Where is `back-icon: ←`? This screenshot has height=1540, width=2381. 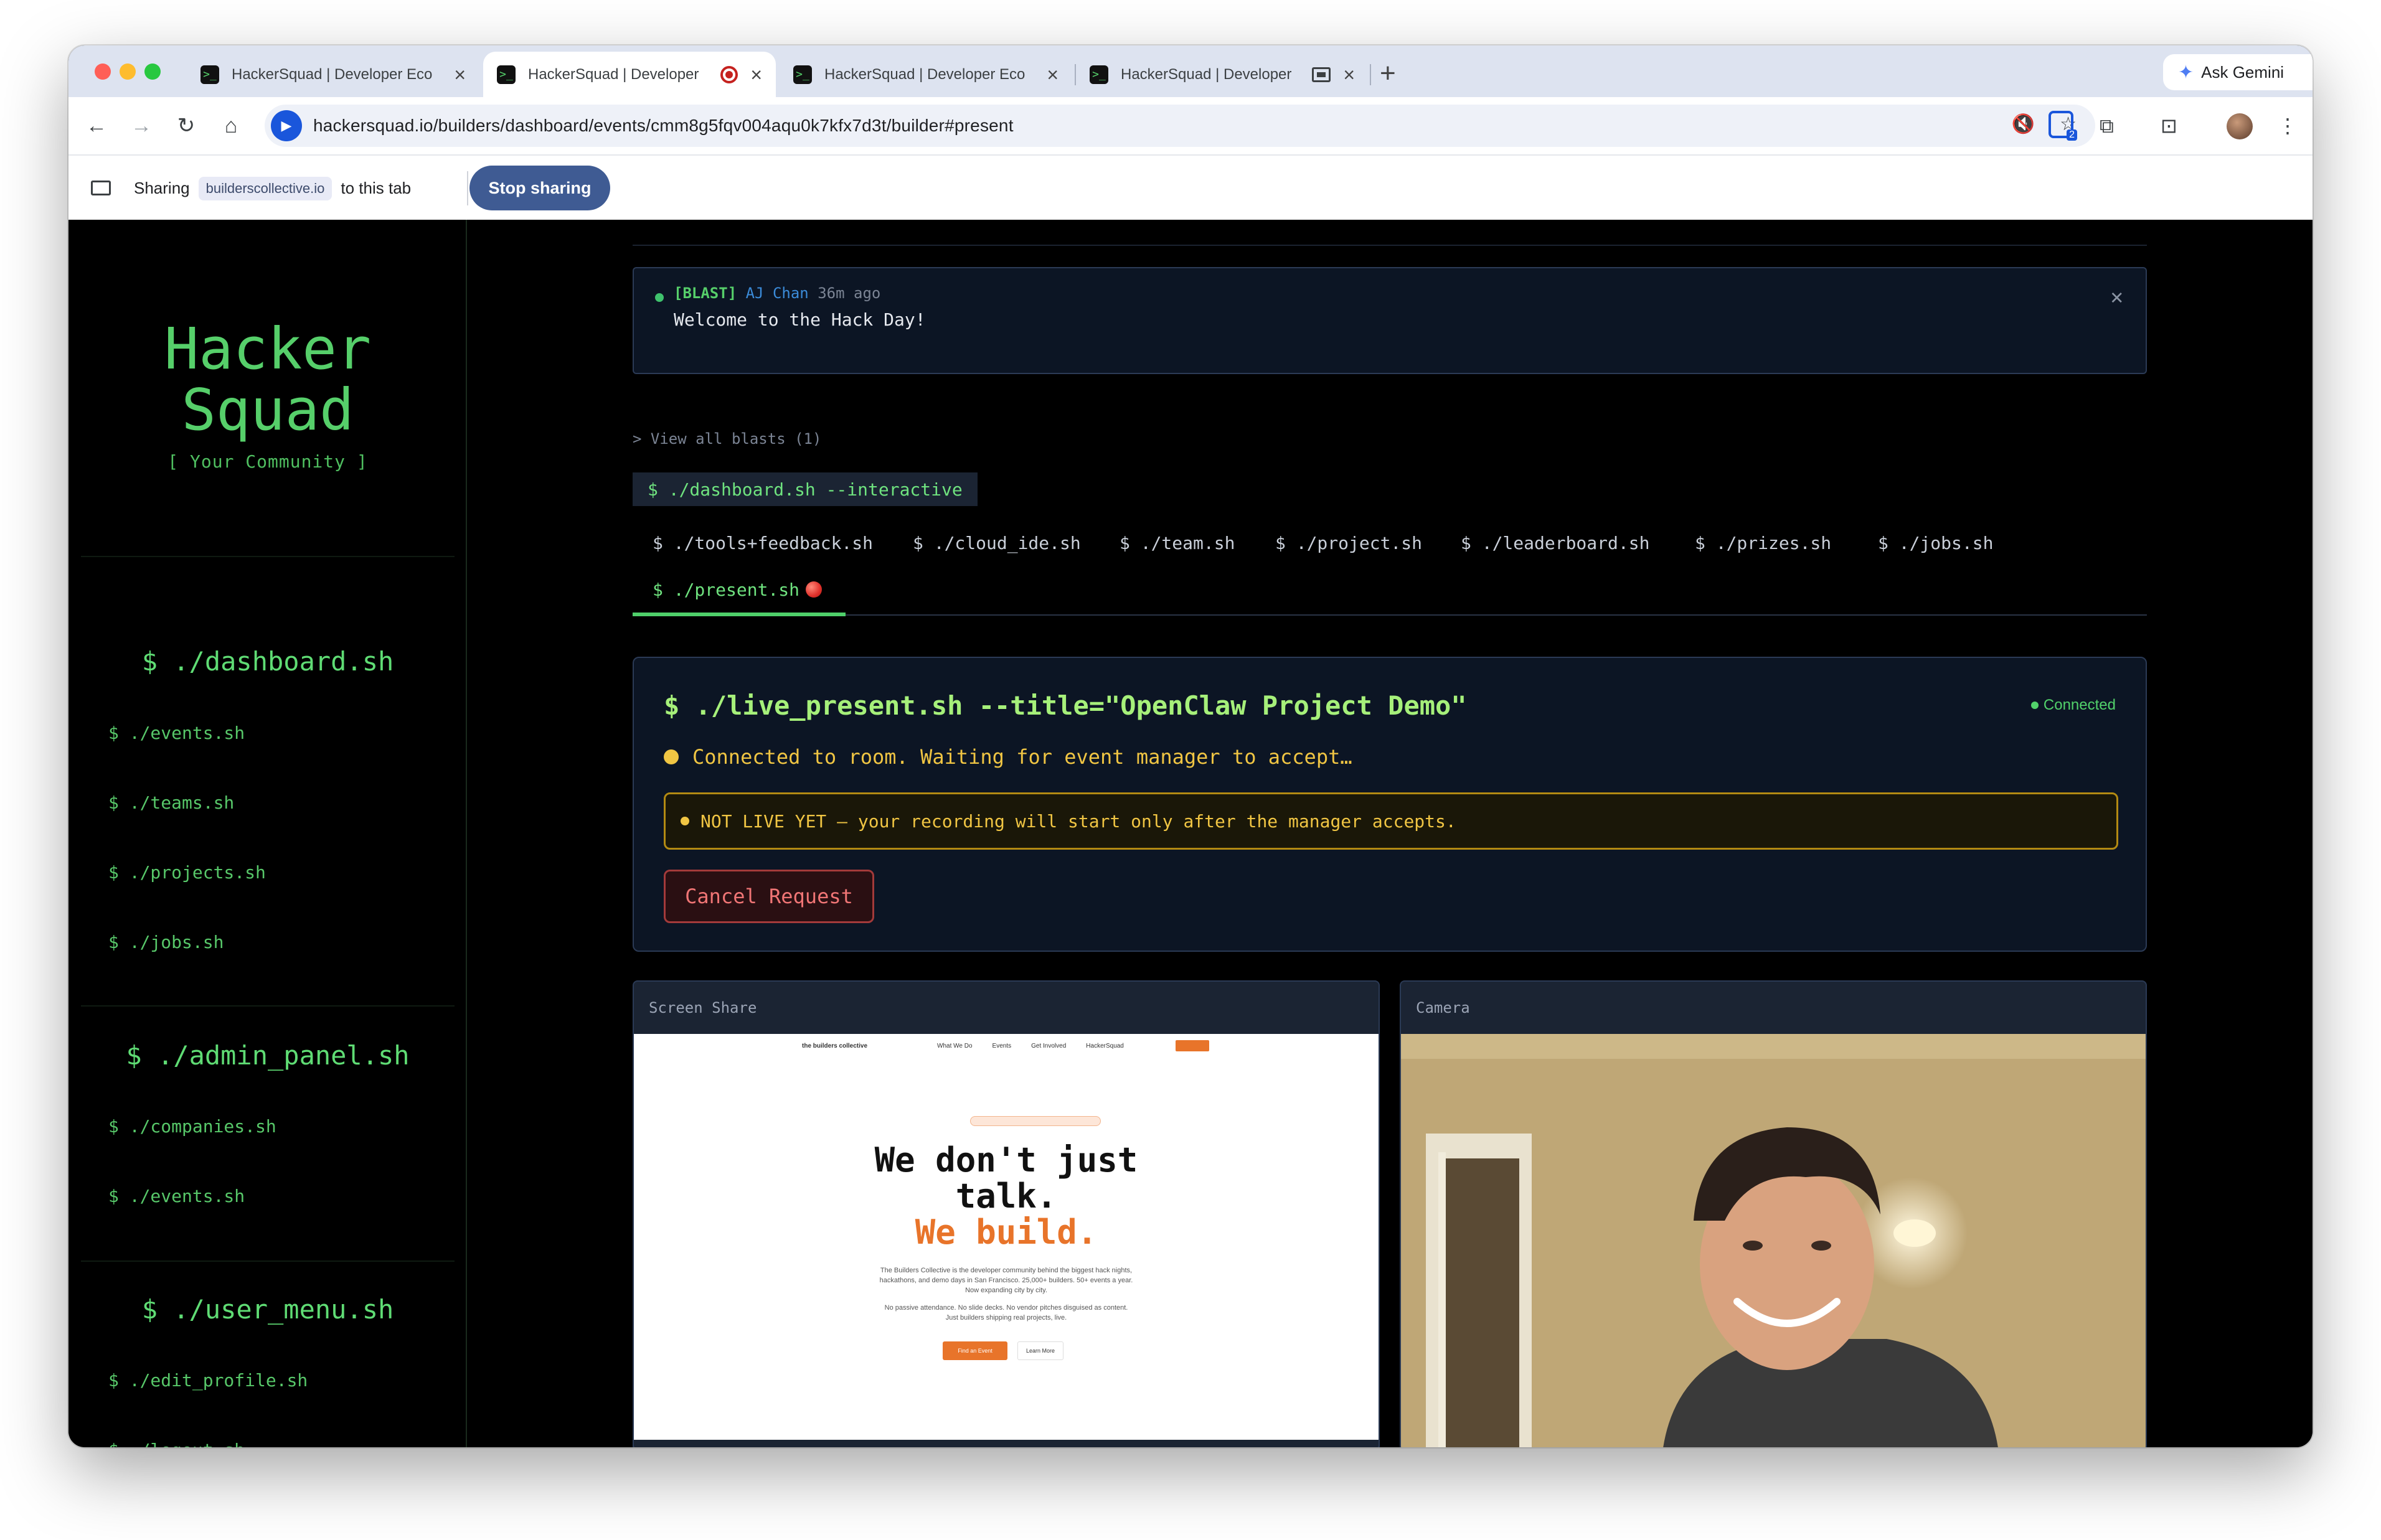
back-icon: ← is located at coordinates (96, 125).